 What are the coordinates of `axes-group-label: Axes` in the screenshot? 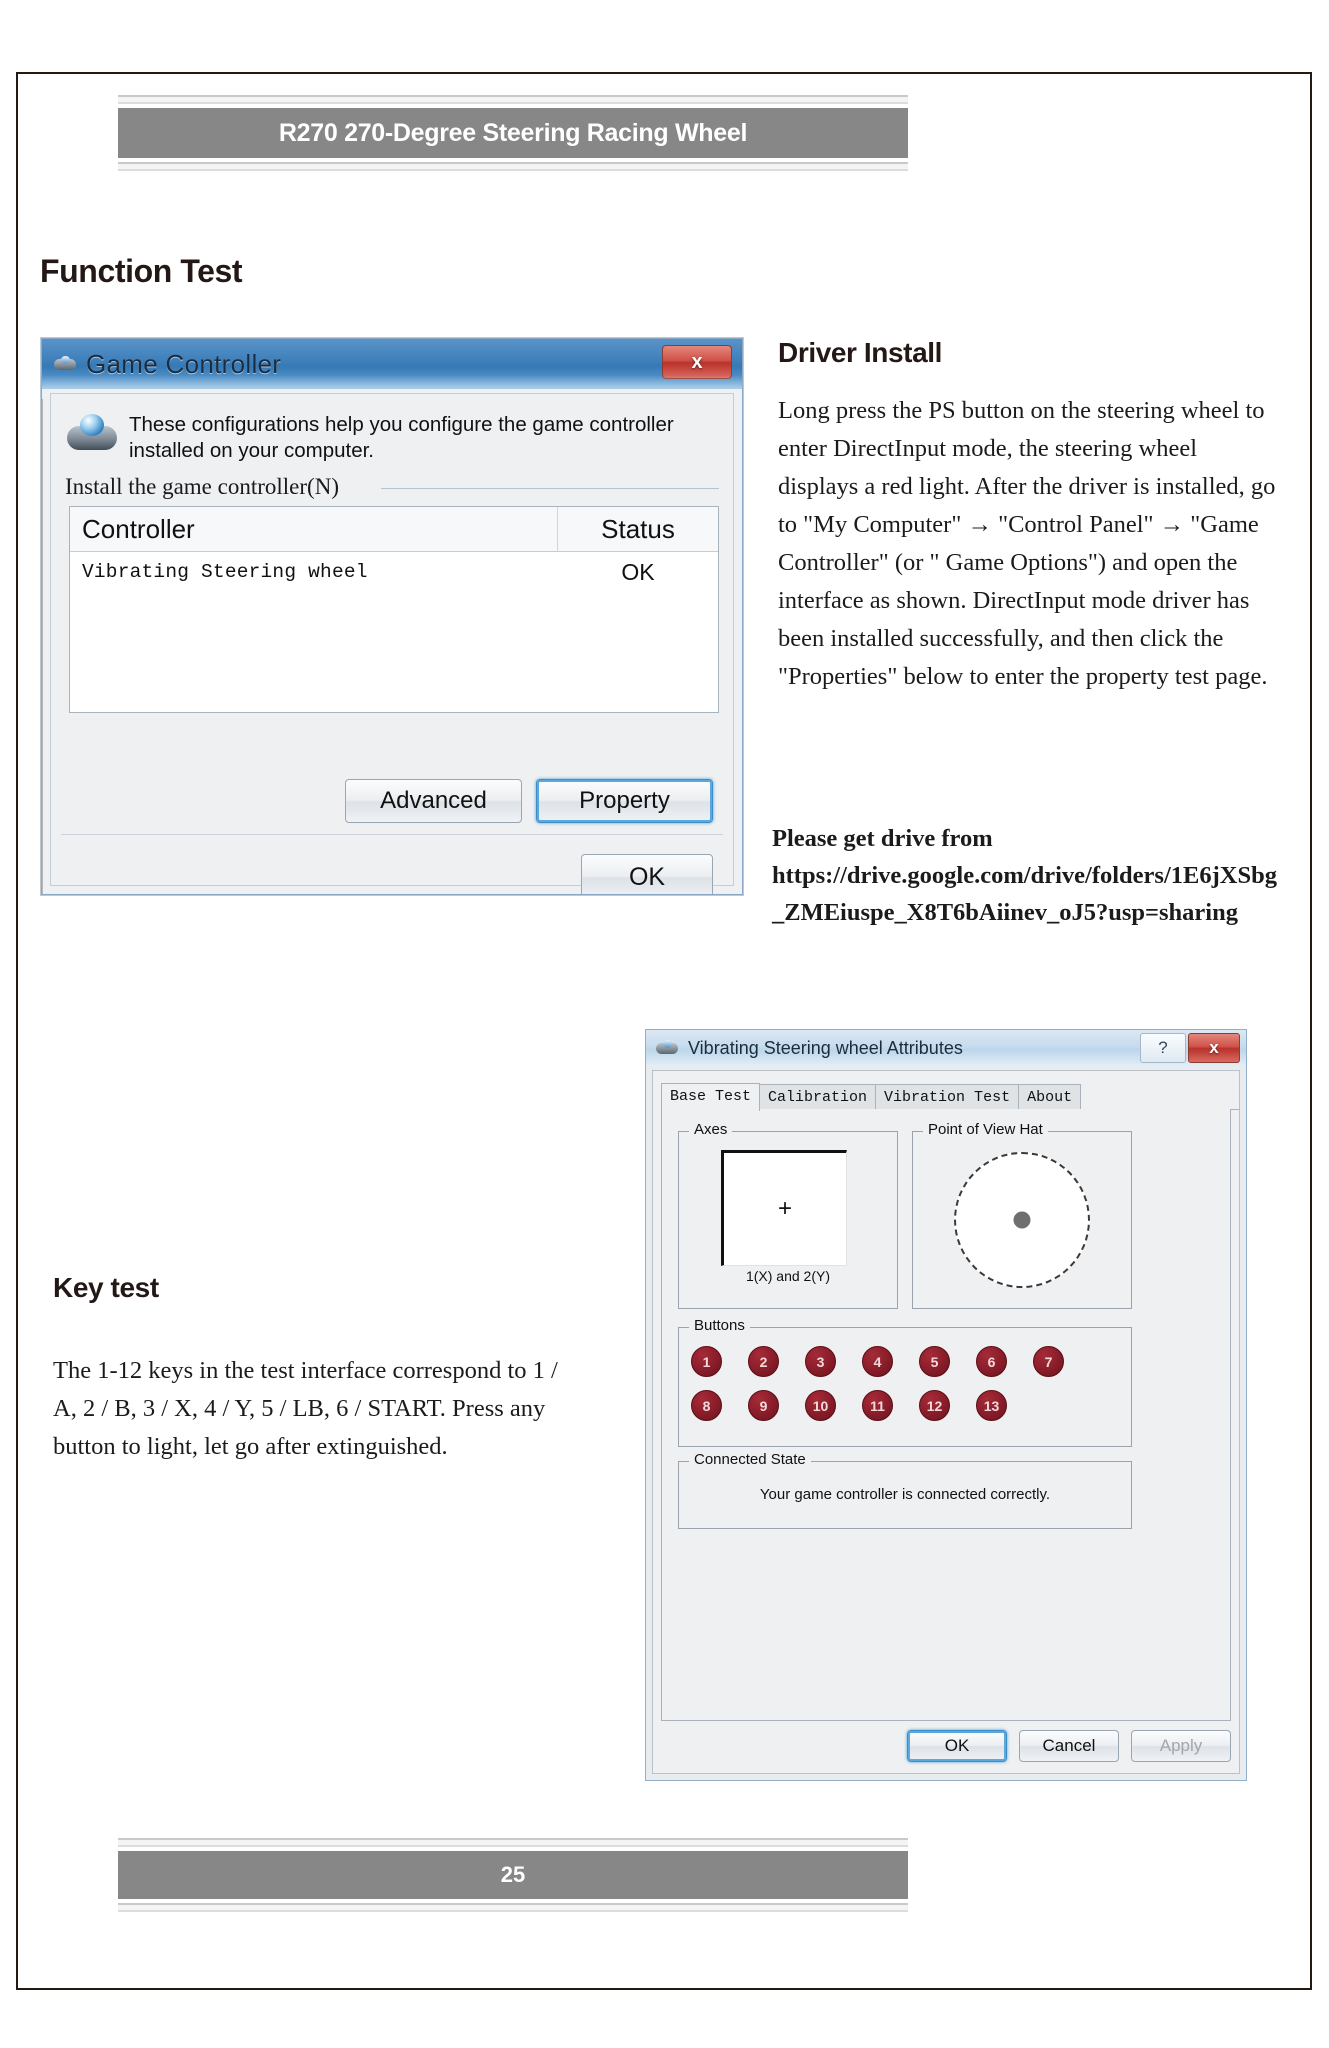 It's located at (711, 1129).